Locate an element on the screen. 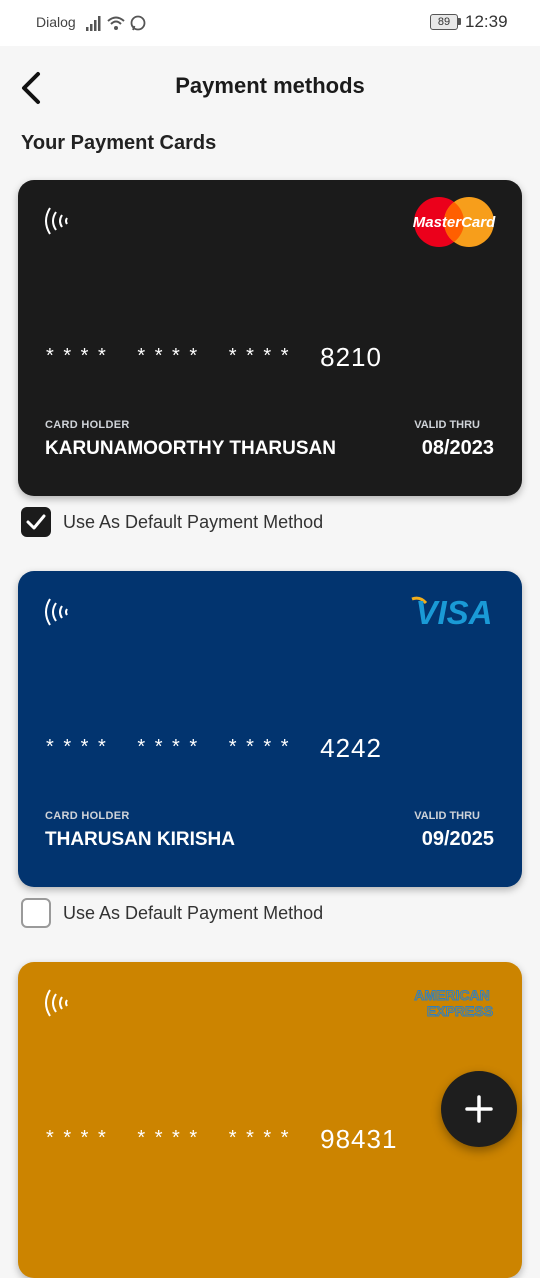  visa-logo: VISA is located at coordinates (452, 611).